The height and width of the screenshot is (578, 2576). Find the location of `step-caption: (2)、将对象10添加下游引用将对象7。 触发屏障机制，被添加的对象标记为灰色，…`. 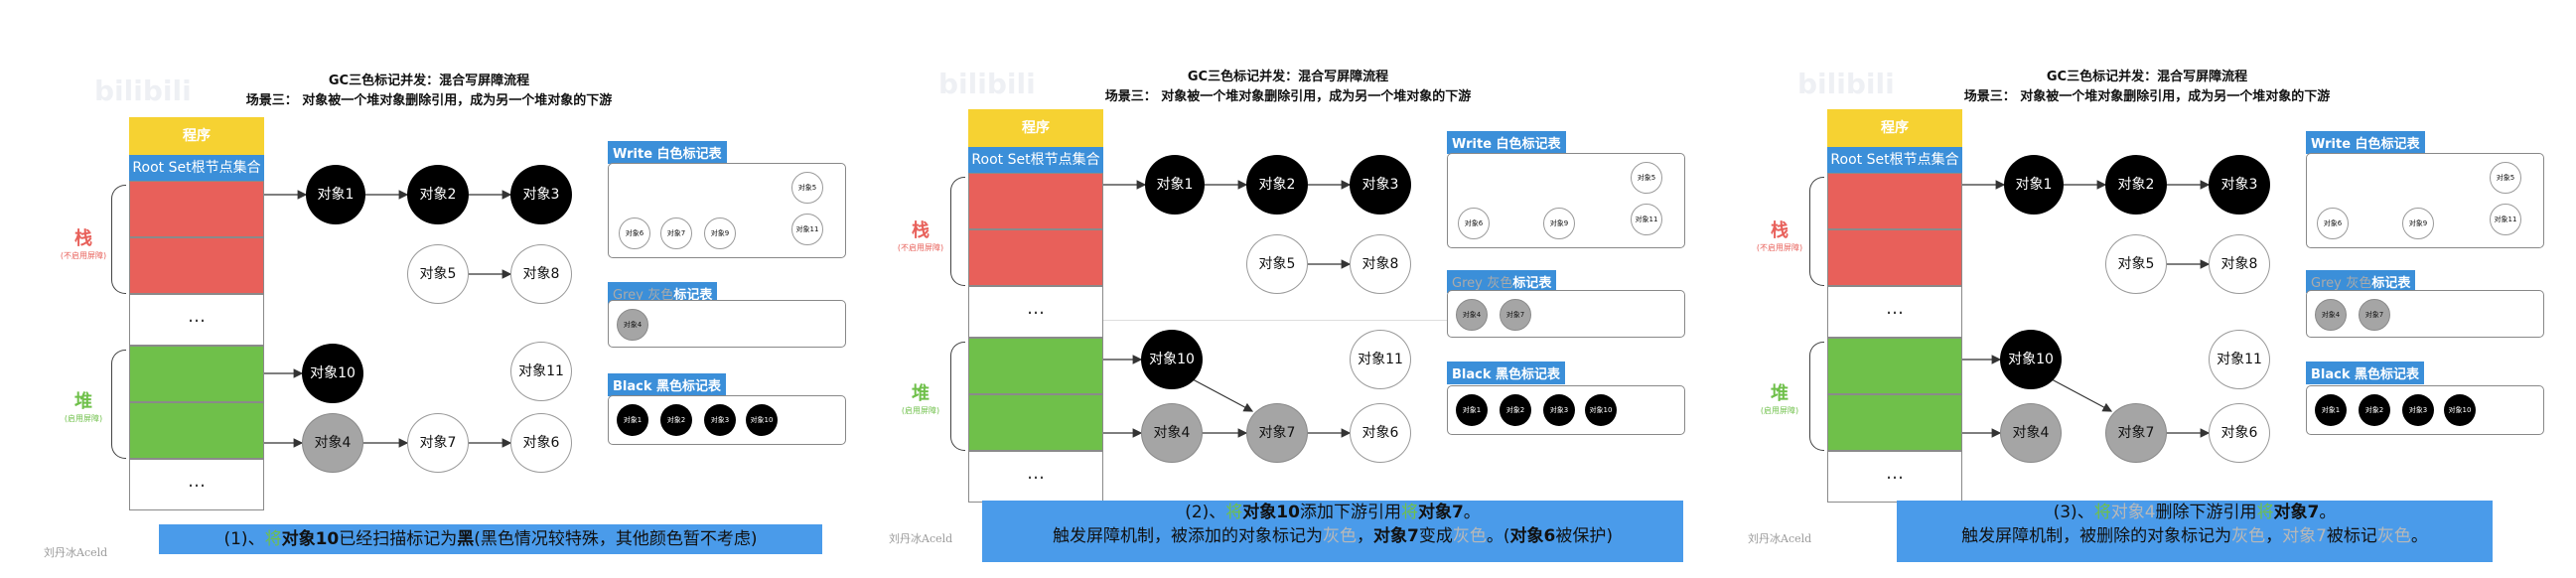

step-caption: (2)、将对象10添加下游引用将对象7。 触发屏障机制，被添加的对象标记为灰色，… is located at coordinates (1333, 532).